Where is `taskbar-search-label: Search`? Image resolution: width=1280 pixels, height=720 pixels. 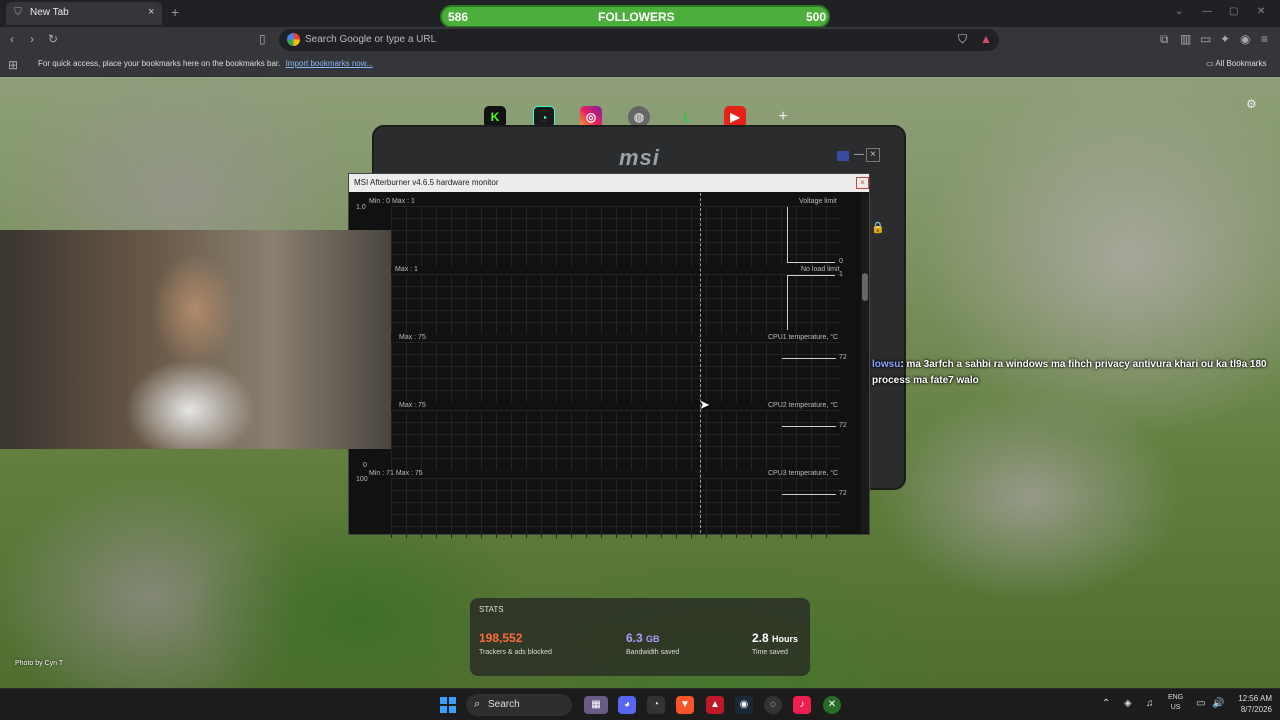 taskbar-search-label: Search is located at coordinates (504, 704).